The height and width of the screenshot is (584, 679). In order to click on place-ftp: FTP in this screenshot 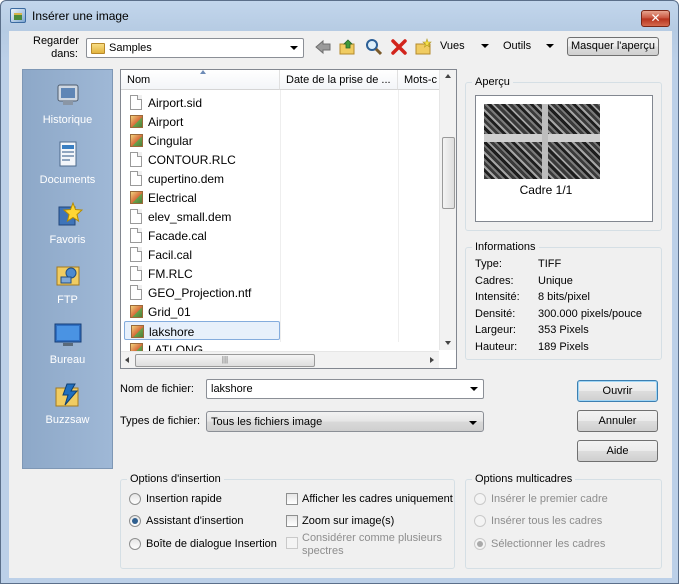, I will do `click(67, 284)`.